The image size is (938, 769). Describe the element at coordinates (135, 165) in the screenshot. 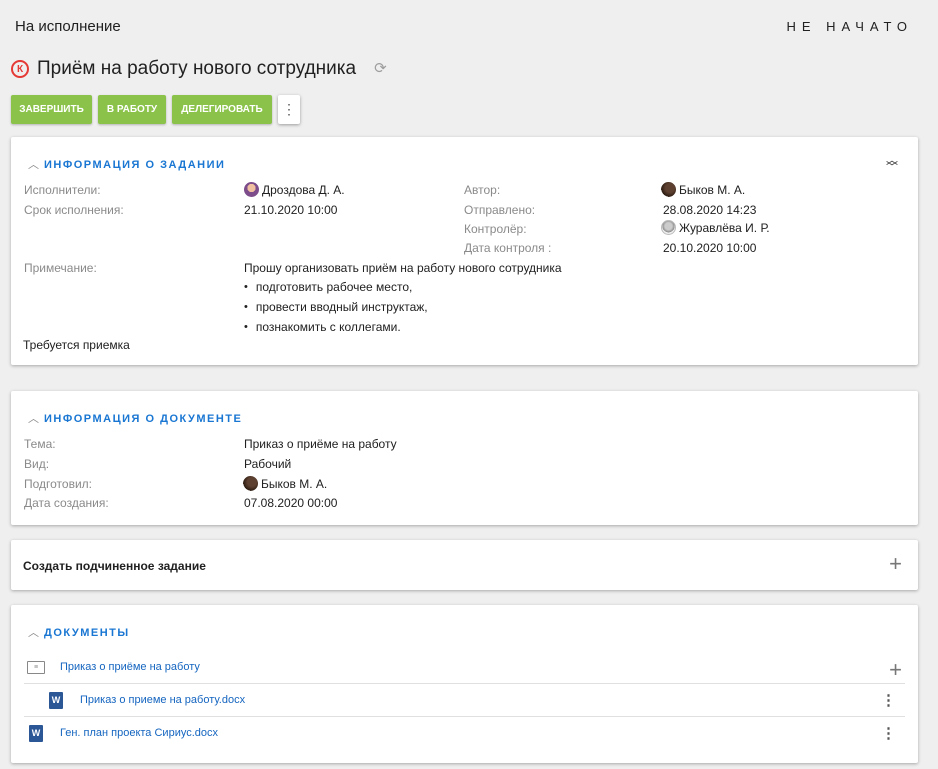

I see `task-info-title: ИНФОРМАЦИЯ О ЗАДАНИИ` at that location.